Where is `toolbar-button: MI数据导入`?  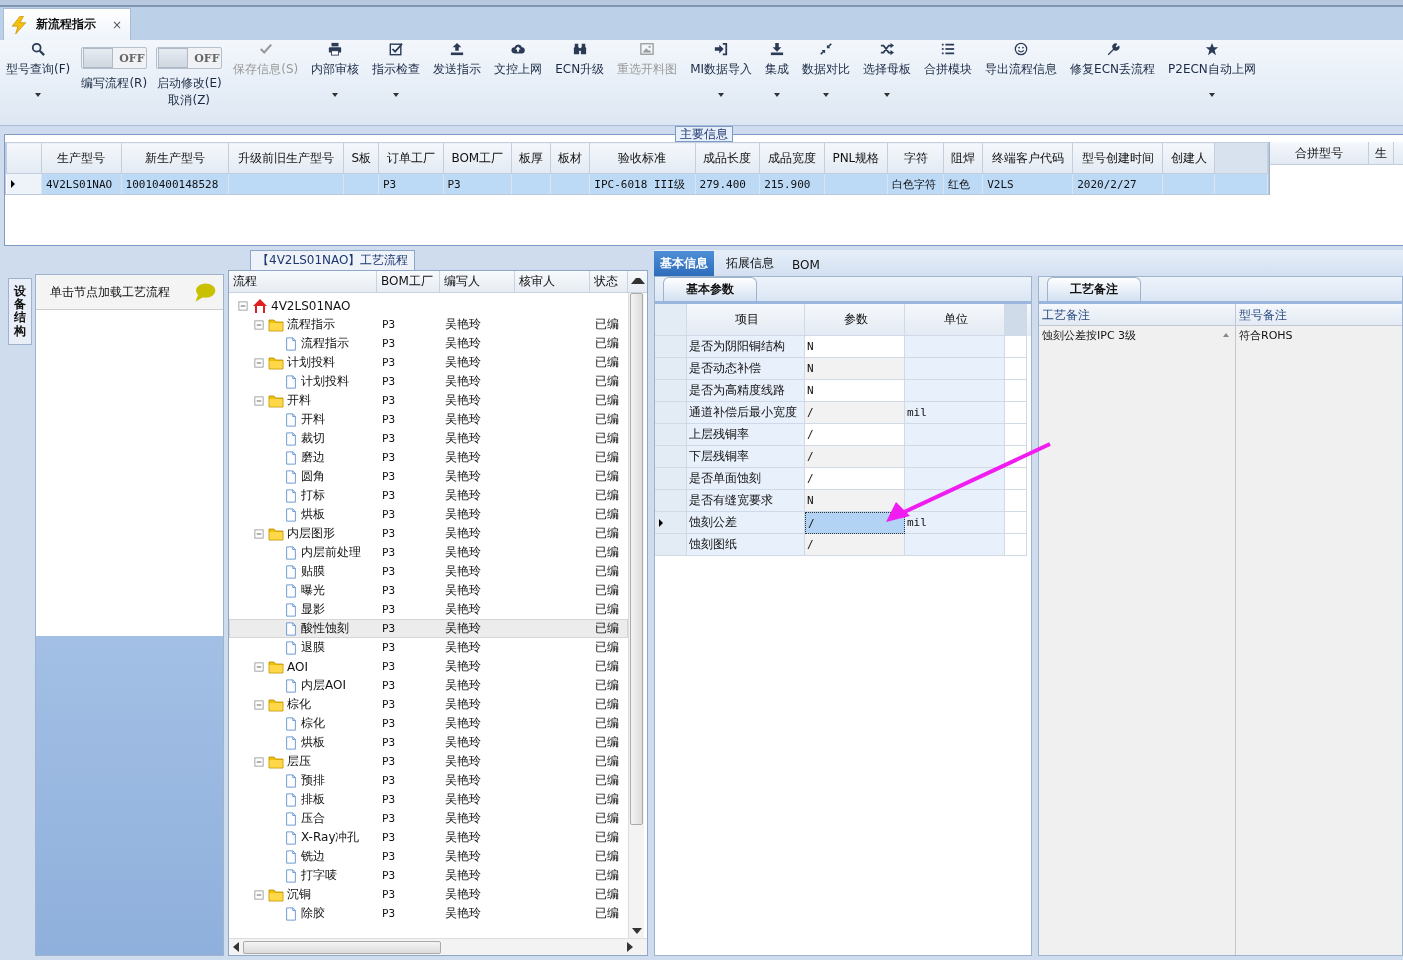
toolbar-button: MI数据导入 is located at coordinates (721, 69).